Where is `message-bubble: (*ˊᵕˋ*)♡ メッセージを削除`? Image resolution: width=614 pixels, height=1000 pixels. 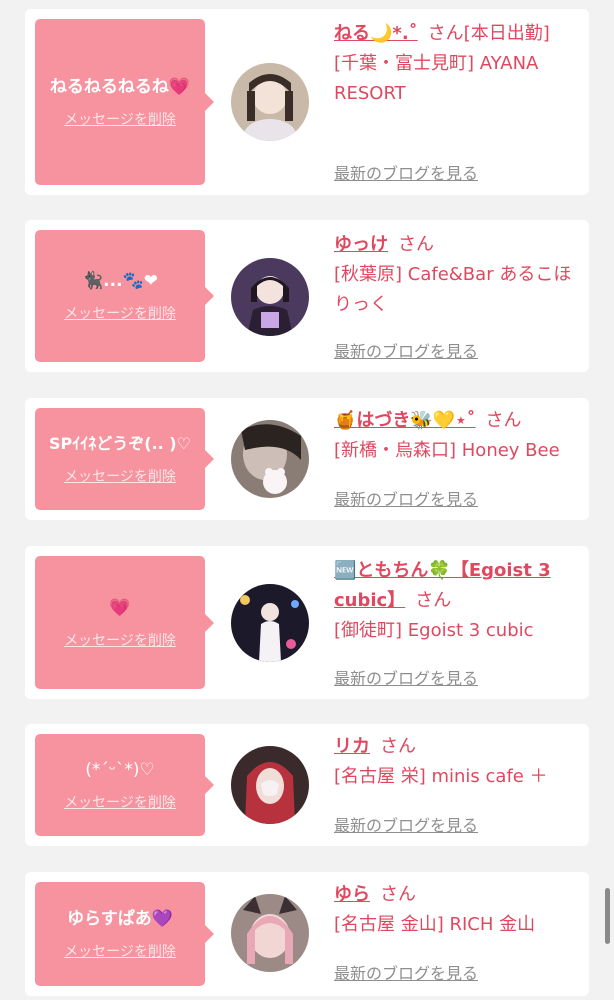
message-bubble: (*ˊᵕˋ*)♡ メッセージを削除 is located at coordinates (124, 785).